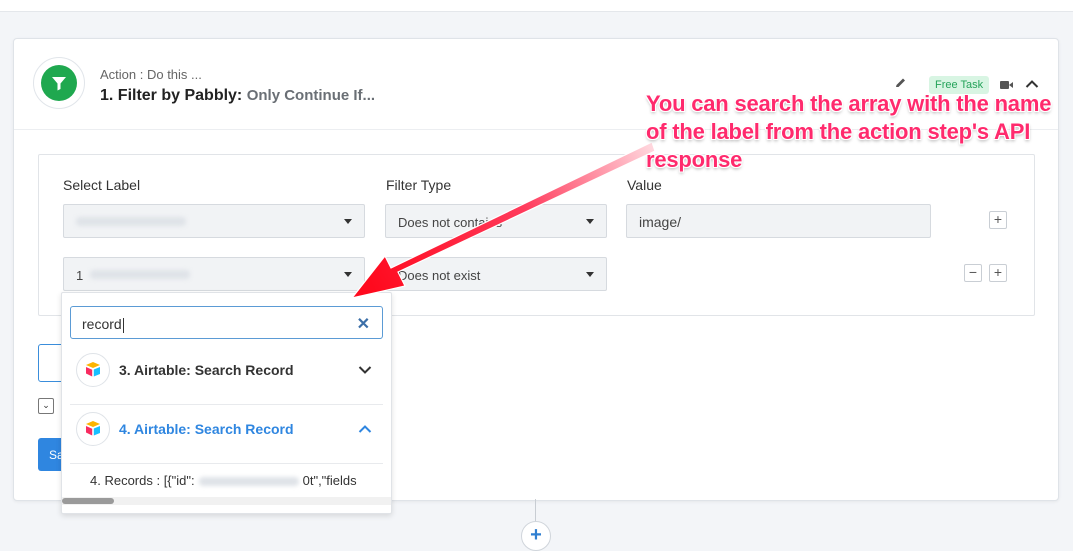  What do you see at coordinates (223, 480) in the screenshot?
I see `record-option: 4. Records : [{"id": 0t","fields` at bounding box center [223, 480].